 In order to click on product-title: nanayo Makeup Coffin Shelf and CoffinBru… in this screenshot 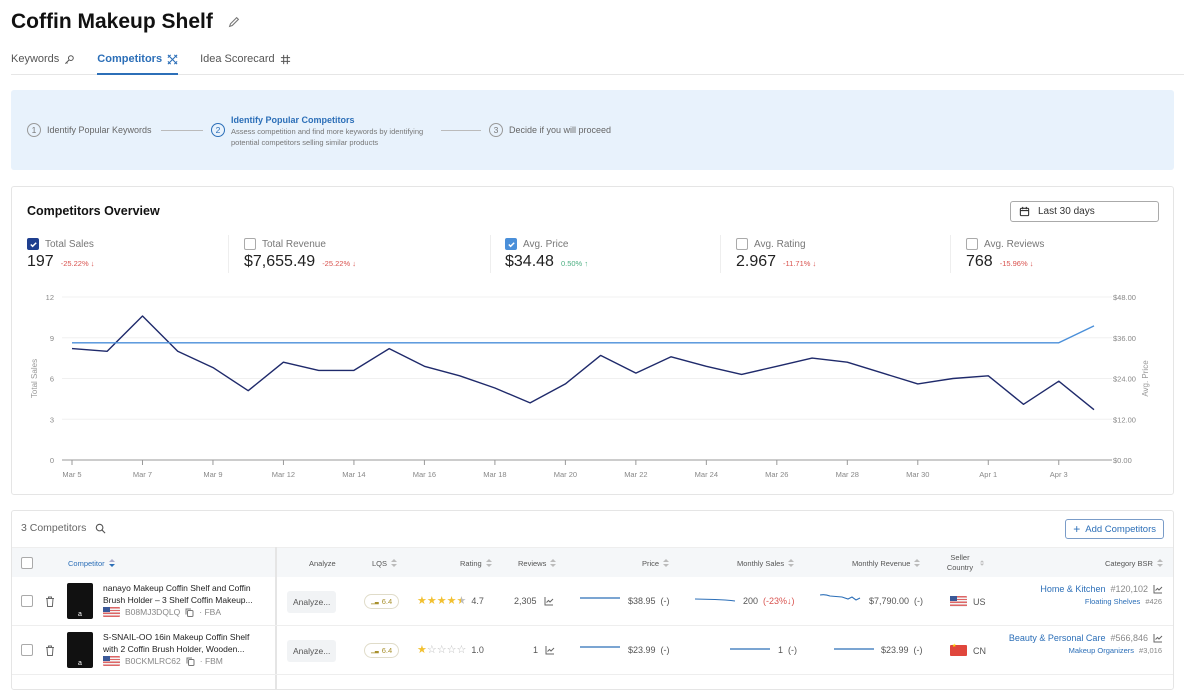, I will do `click(185, 594)`.